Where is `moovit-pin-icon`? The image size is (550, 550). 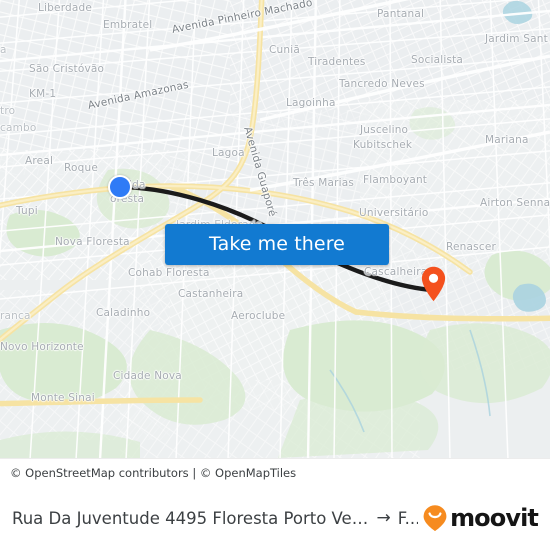
moovit-pin-icon is located at coordinates (435, 518).